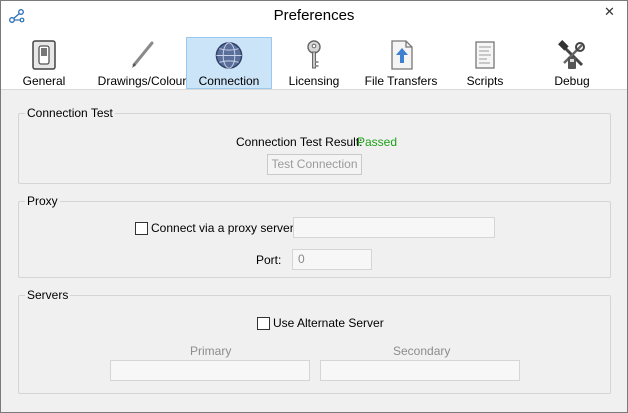  Describe the element at coordinates (210, 370) in the screenshot. I see `primary-server-field` at that location.